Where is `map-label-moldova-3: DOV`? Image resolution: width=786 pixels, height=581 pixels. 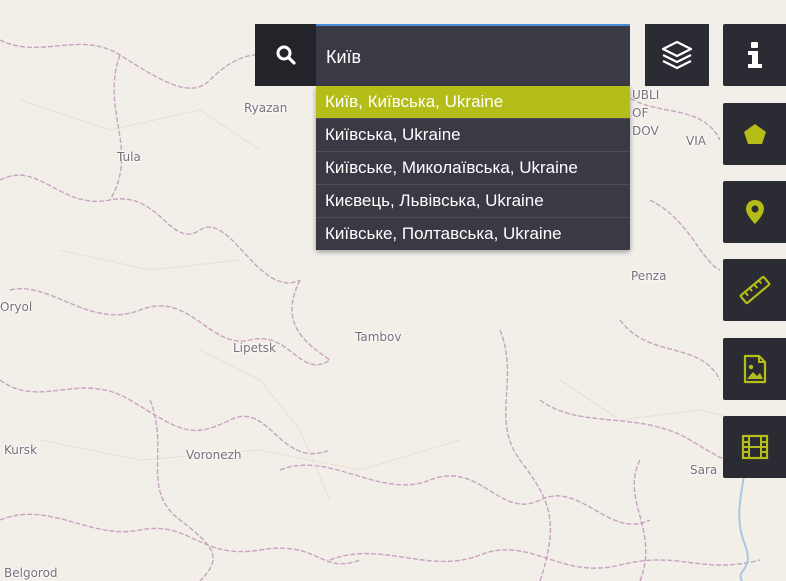
map-label-moldova-3: DOV is located at coordinates (645, 131).